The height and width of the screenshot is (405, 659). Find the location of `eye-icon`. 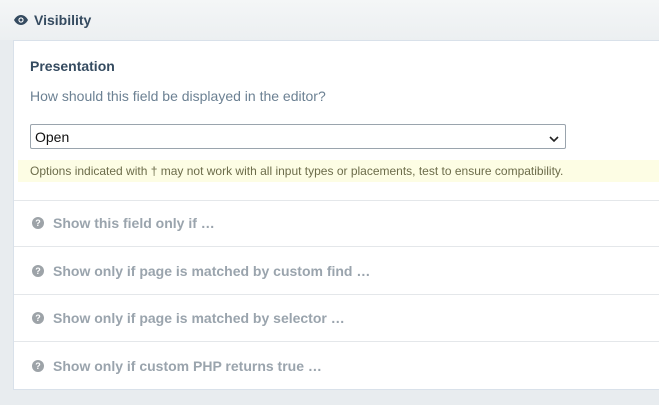

eye-icon is located at coordinates (21, 20).